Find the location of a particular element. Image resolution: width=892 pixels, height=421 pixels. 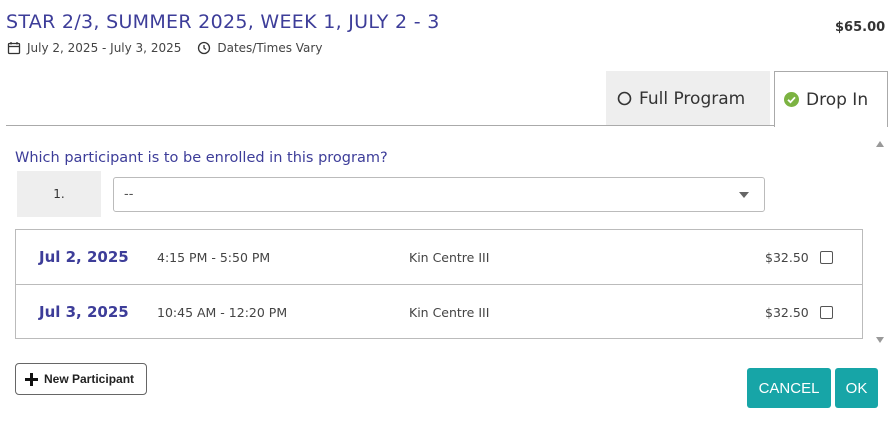

calendar-icon is located at coordinates (14, 48).